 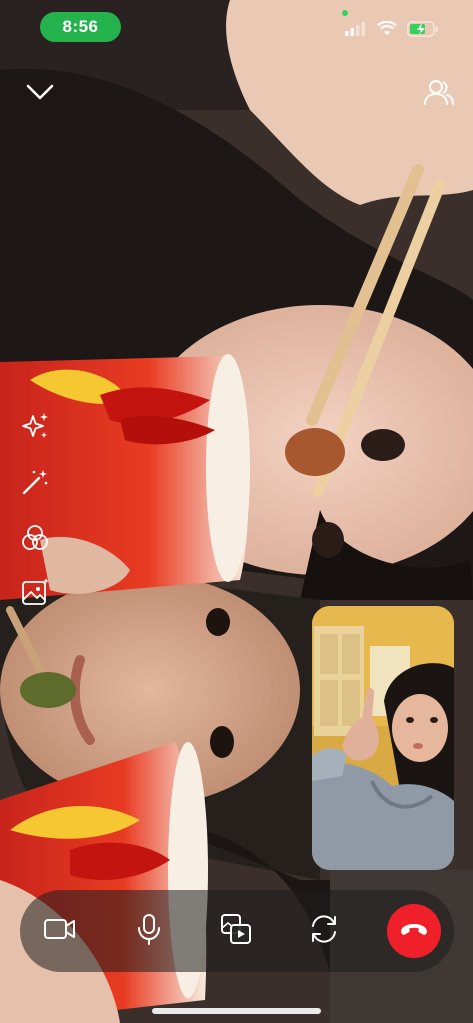 What do you see at coordinates (439, 97) in the screenshot?
I see `participants-icon` at bounding box center [439, 97].